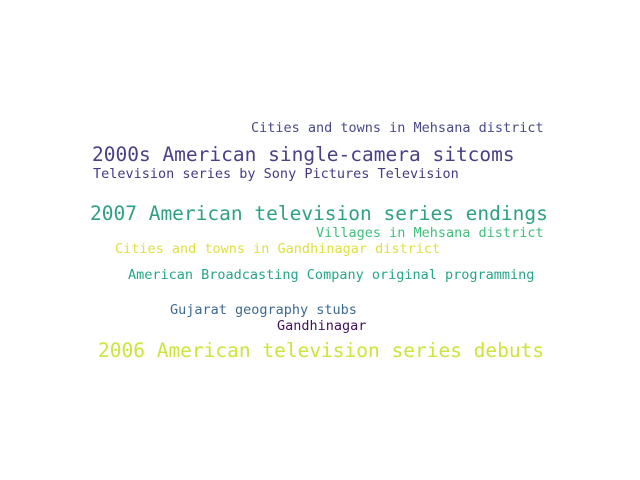 The height and width of the screenshot is (480, 640). I want to click on word-2000s-single-camera-sitcoms: 2000s American single-camera sitcoms, so click(303, 154).